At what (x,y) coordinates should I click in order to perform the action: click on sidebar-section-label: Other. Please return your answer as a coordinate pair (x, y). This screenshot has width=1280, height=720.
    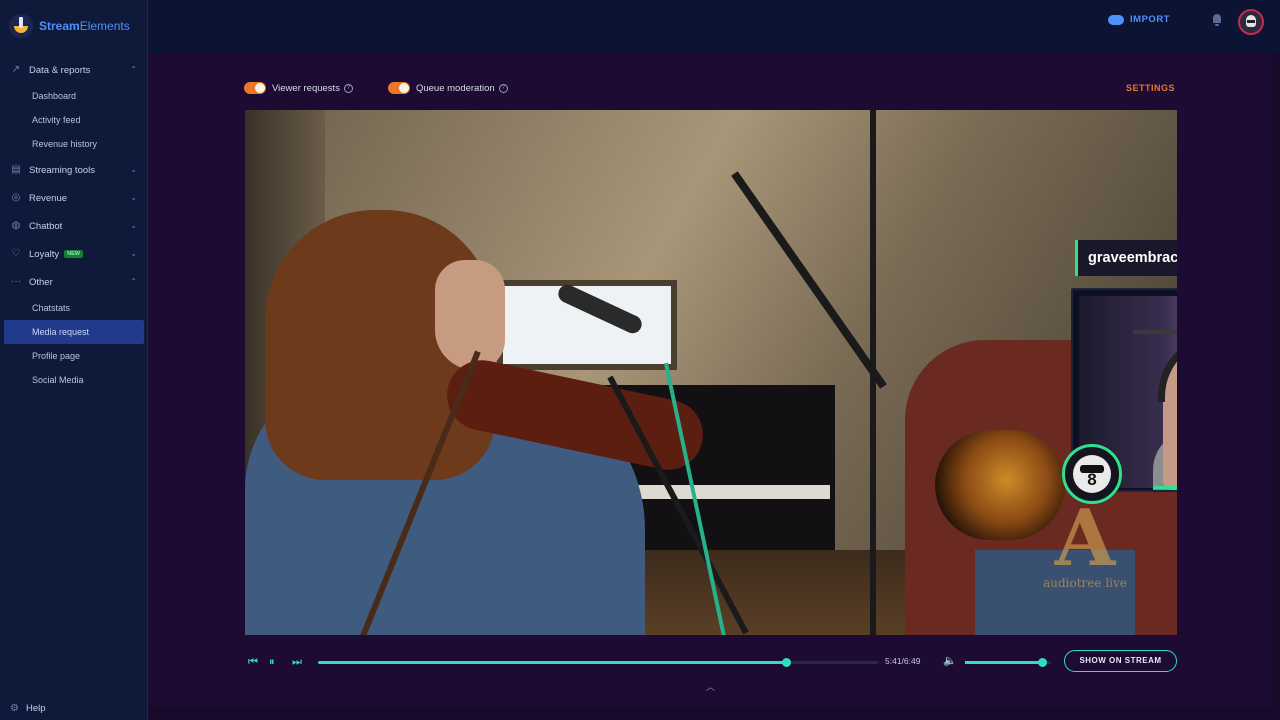
    Looking at the image, I should click on (41, 282).